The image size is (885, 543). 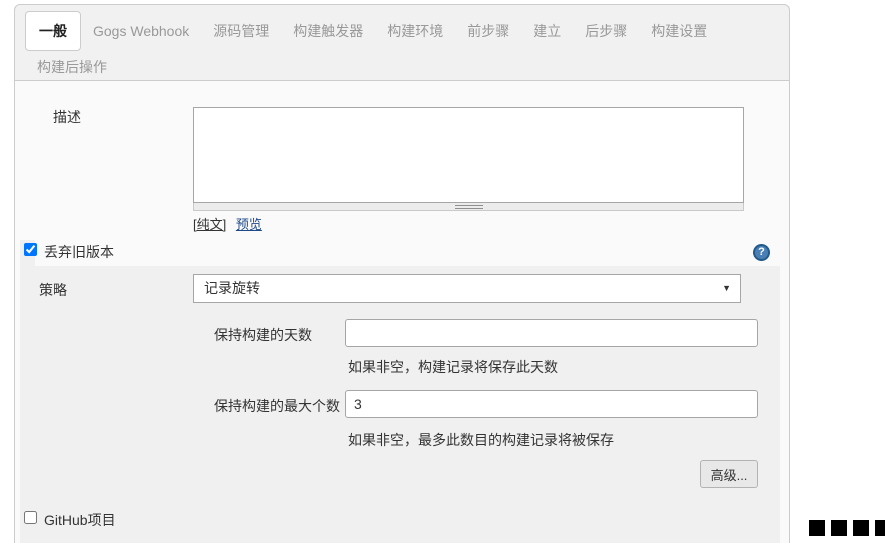 What do you see at coordinates (263, 335) in the screenshot?
I see `days-to-keep-label: 保持构建的天数` at bounding box center [263, 335].